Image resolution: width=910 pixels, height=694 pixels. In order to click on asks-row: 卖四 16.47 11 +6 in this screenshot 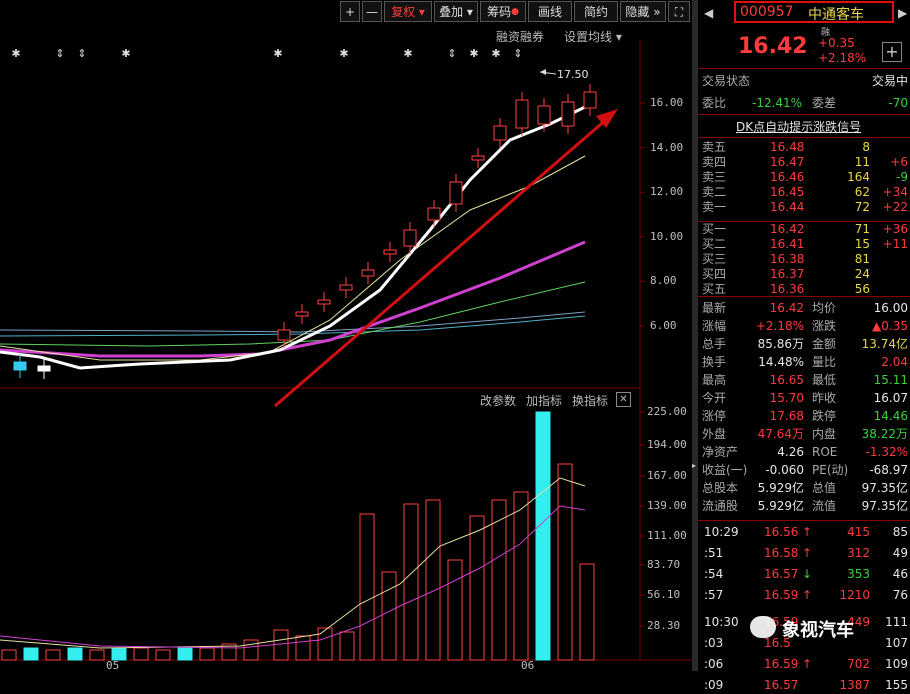, I will do `click(804, 162)`.